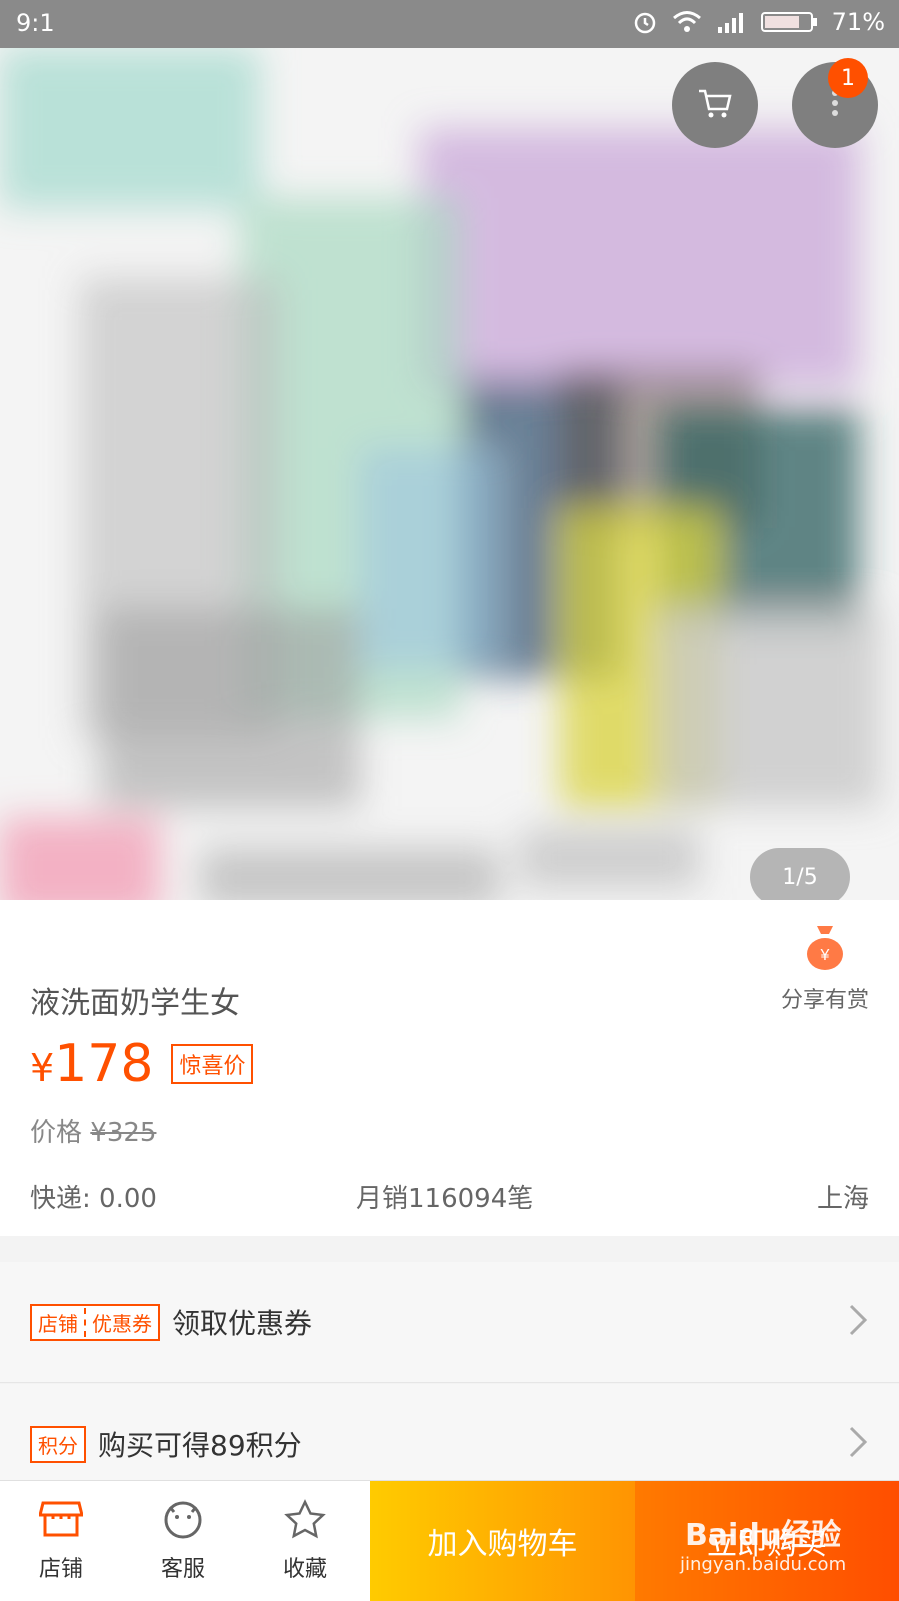  Describe the element at coordinates (835, 103) in the screenshot. I see `more-button: 1` at that location.